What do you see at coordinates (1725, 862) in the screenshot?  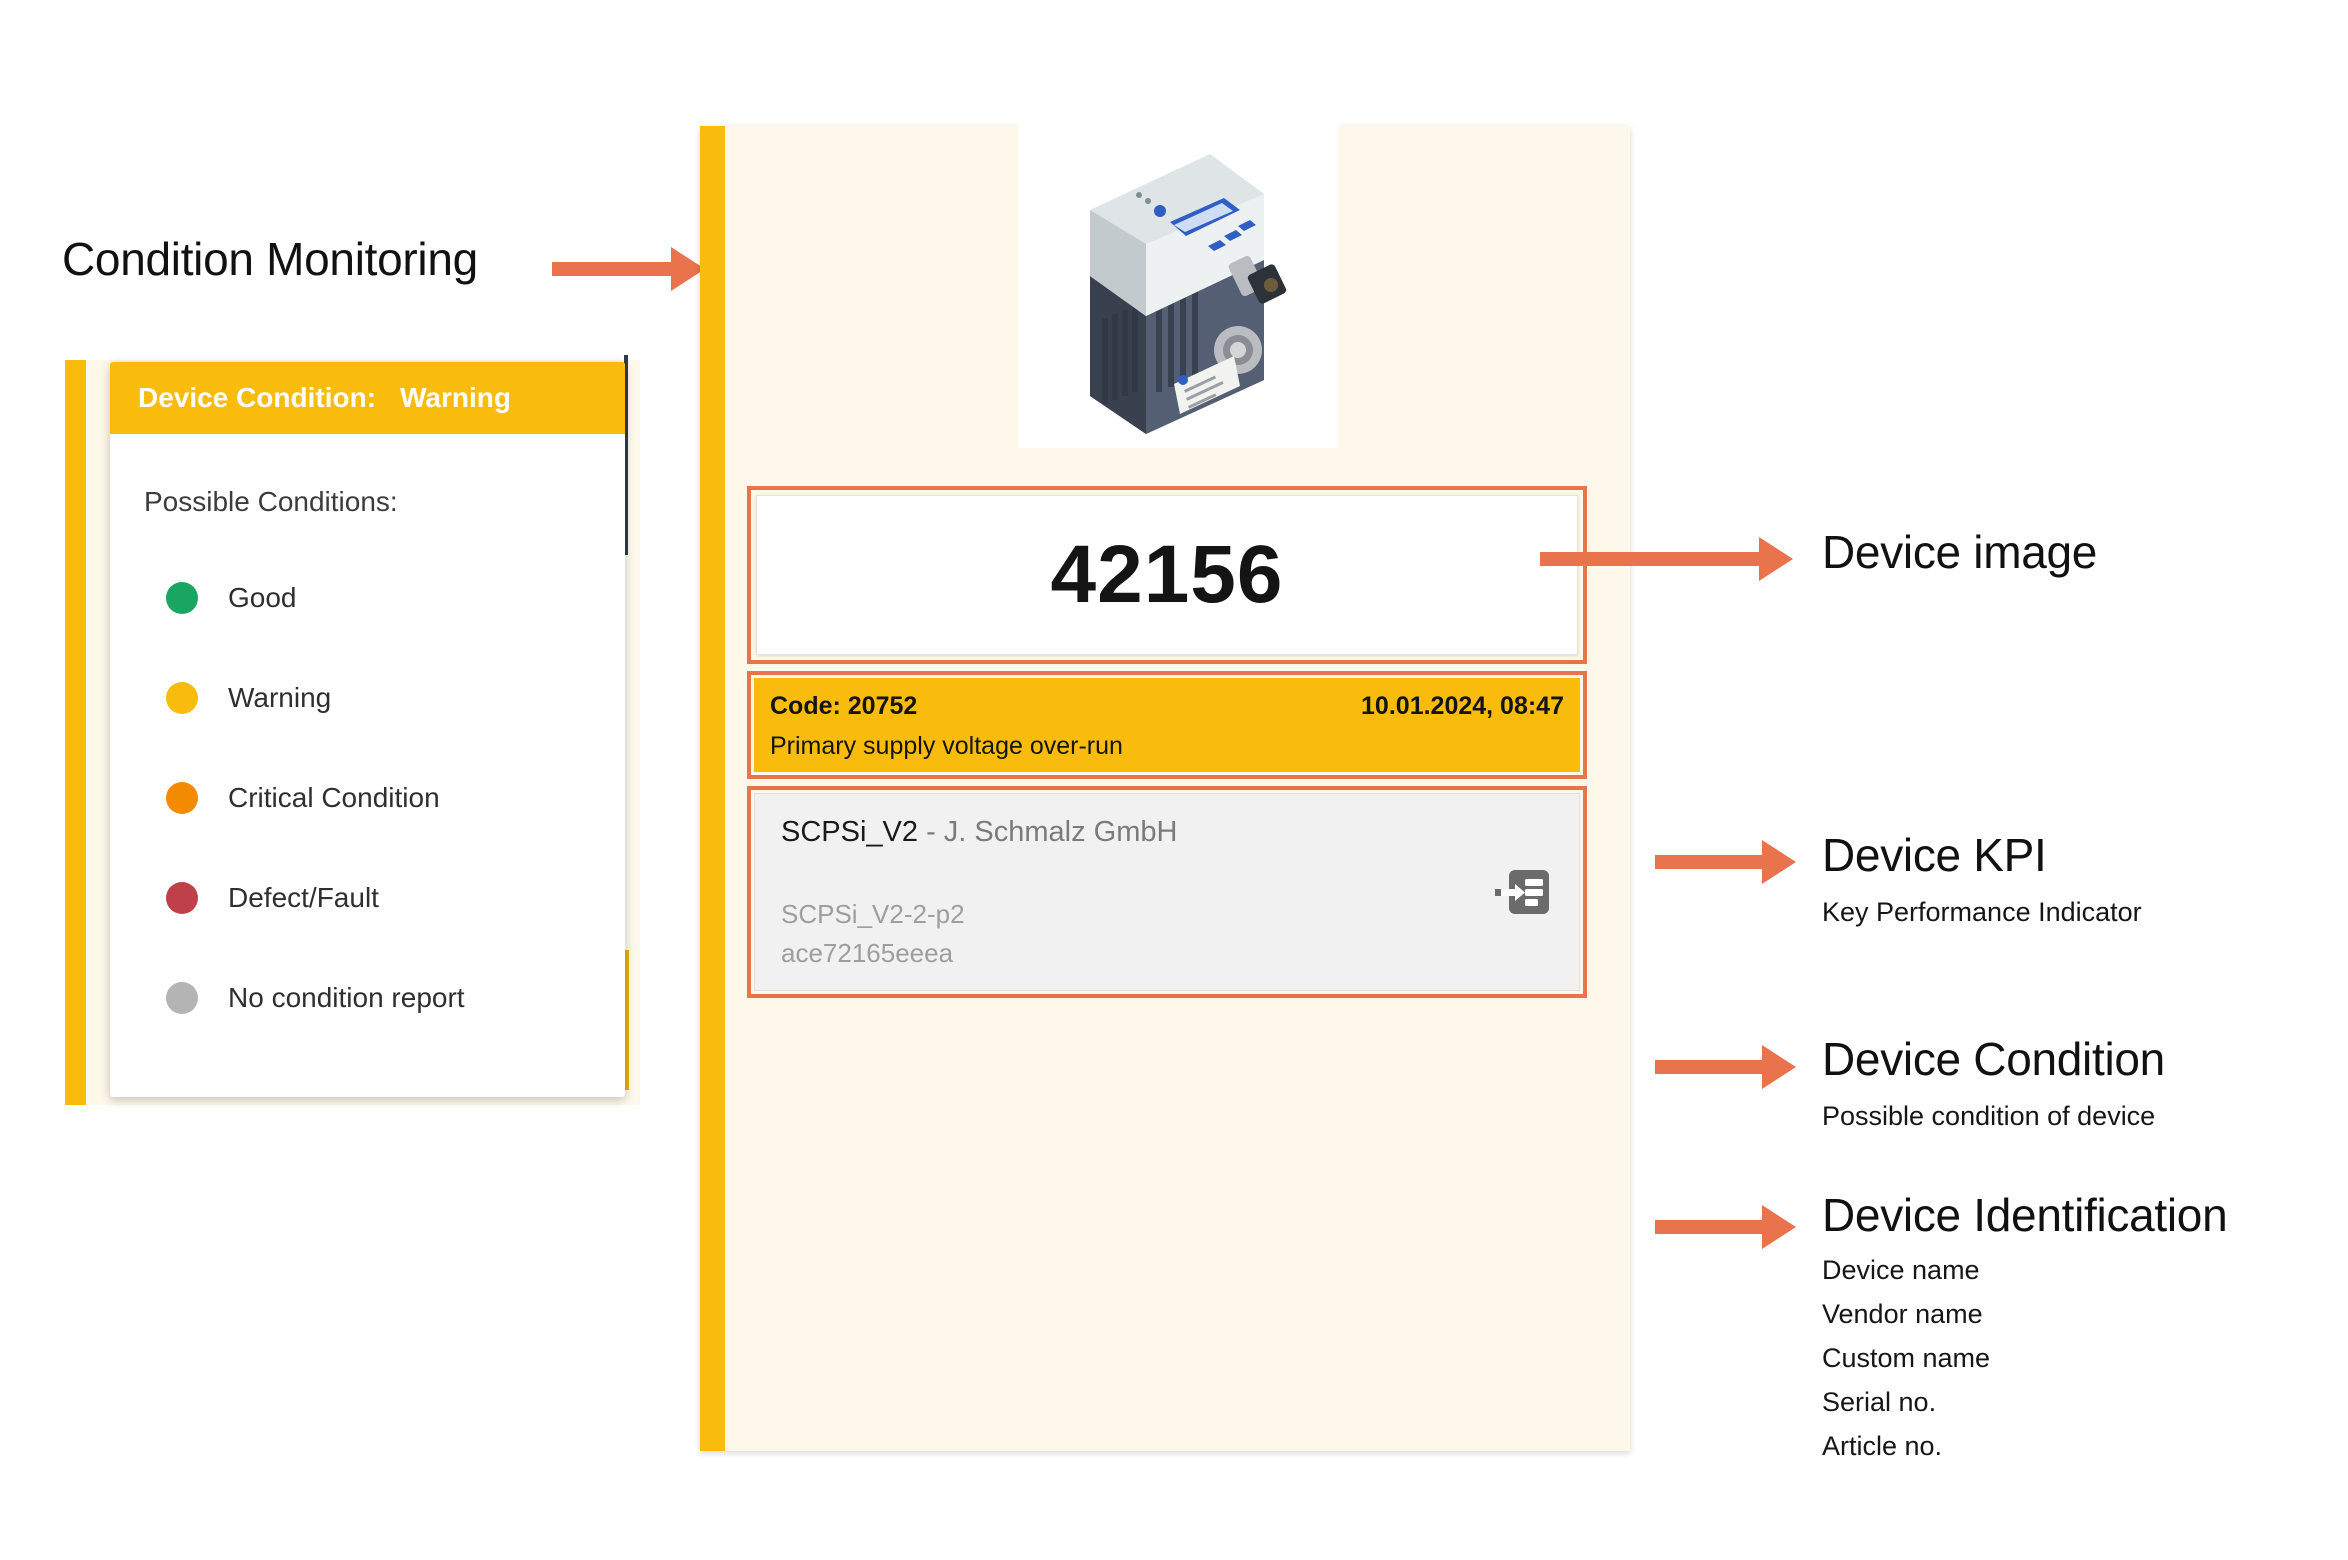 I see `arrow-to-device-kpi` at bounding box center [1725, 862].